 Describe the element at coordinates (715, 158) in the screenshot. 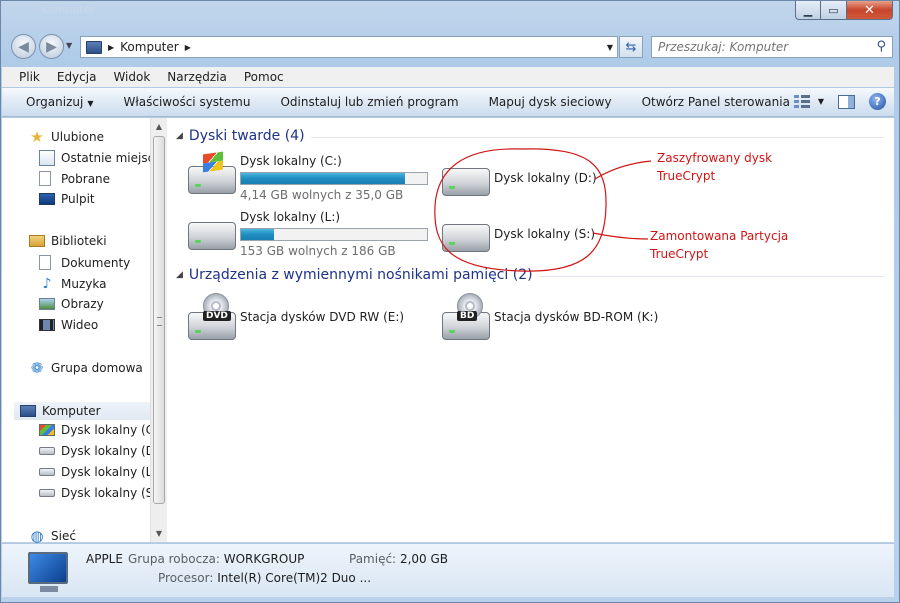

I see `annotation-line: Zaszyfrowany dysk` at that location.